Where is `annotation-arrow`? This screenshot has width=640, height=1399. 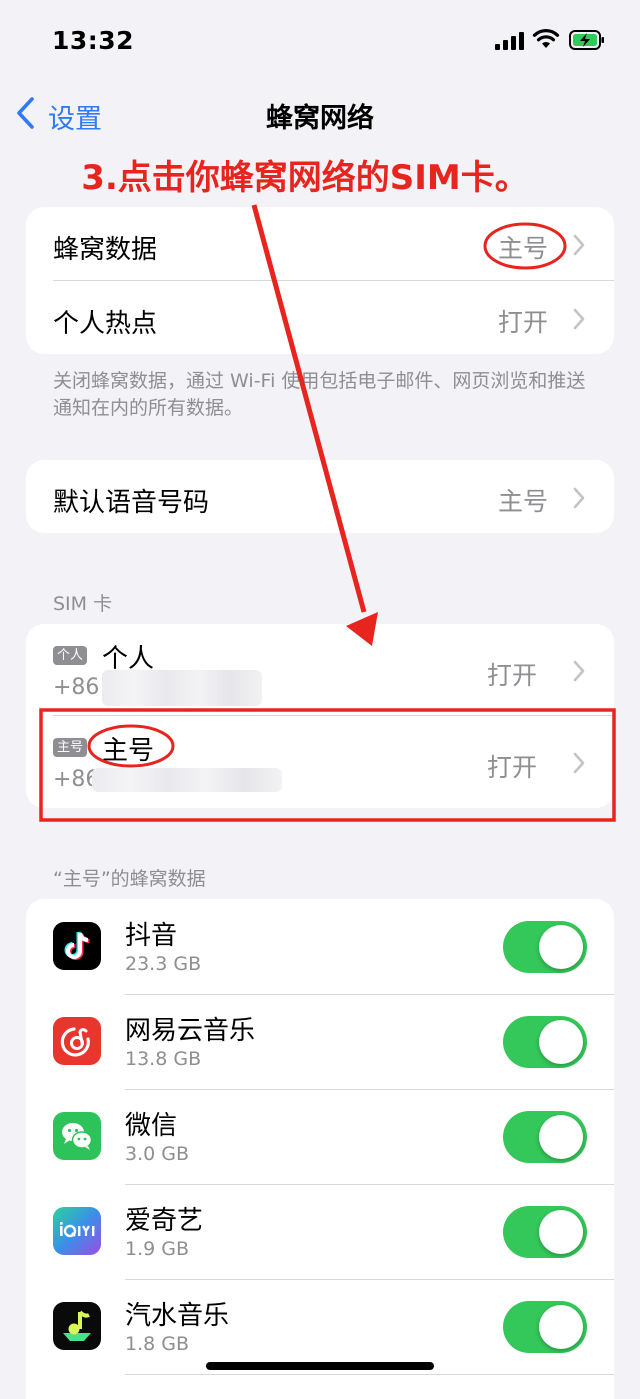
annotation-arrow is located at coordinates (309, 408).